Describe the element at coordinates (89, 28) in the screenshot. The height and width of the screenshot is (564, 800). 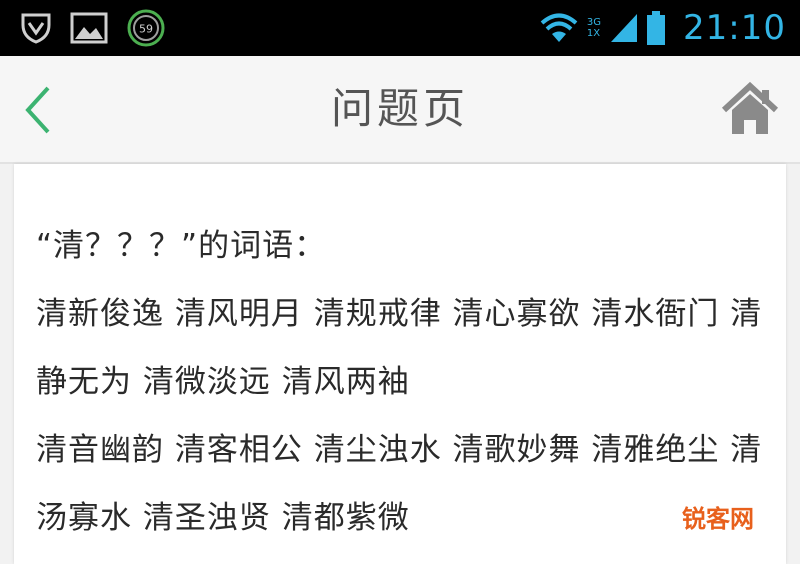
I see `image-icon` at that location.